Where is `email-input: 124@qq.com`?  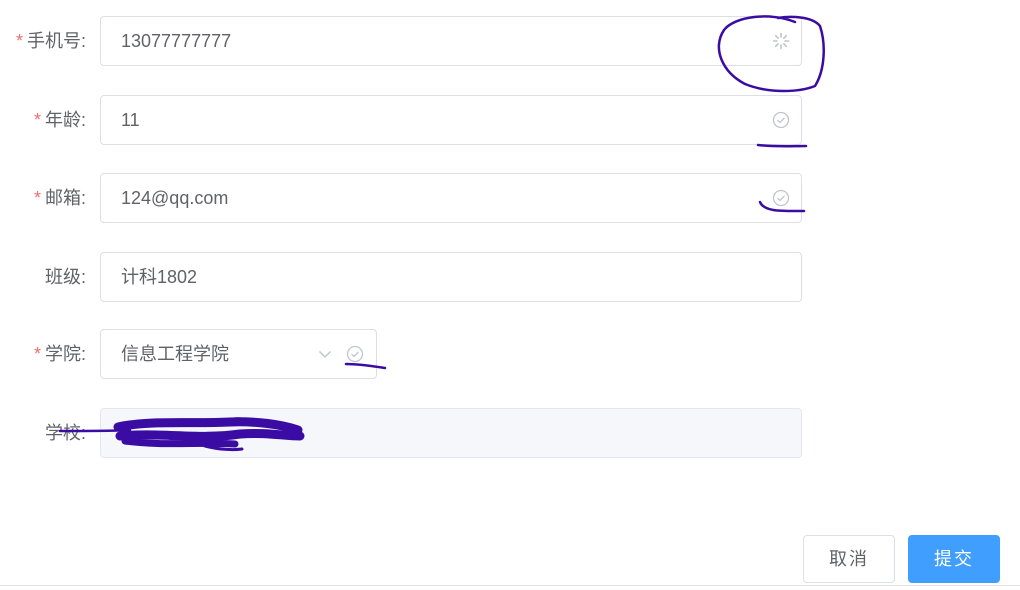 email-input: 124@qq.com is located at coordinates (451, 198).